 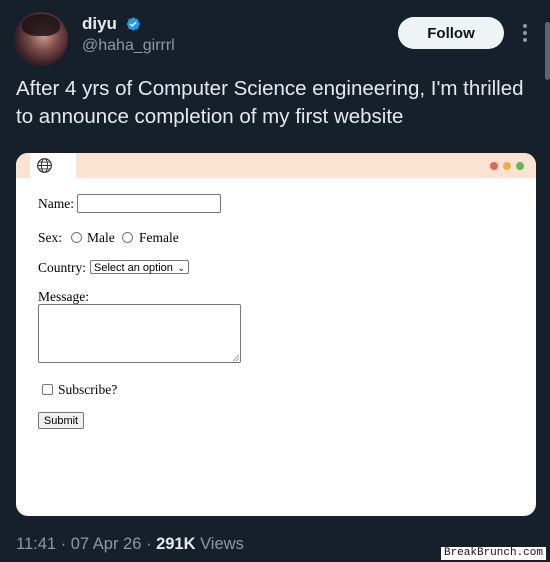 I want to click on message-label: Message:, so click(x=63, y=296).